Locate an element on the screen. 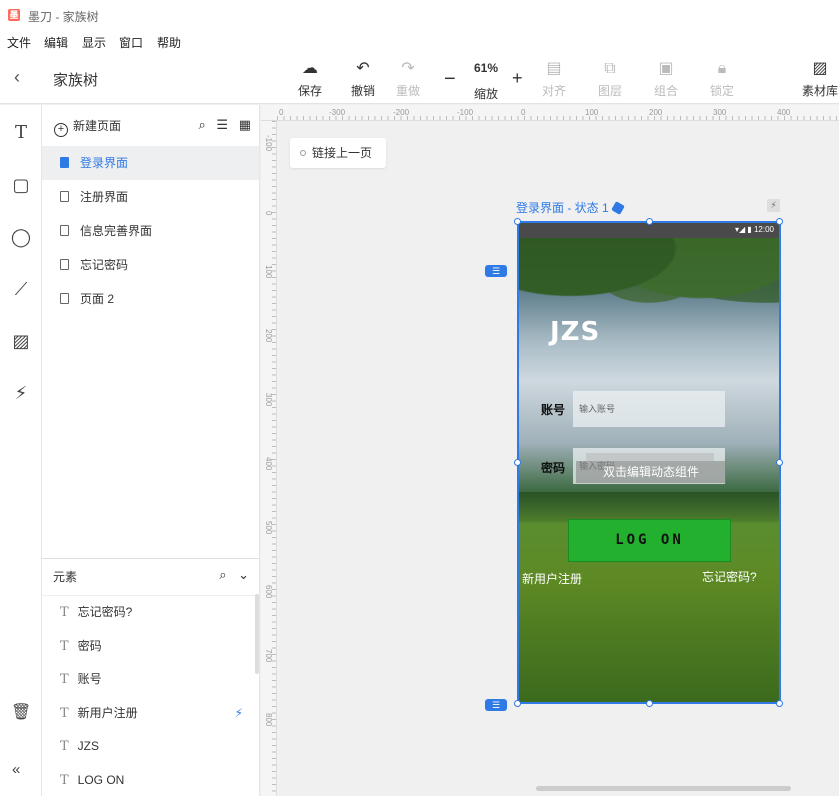 This screenshot has height=796, width=839. elements-title: 元素 is located at coordinates (65, 577).